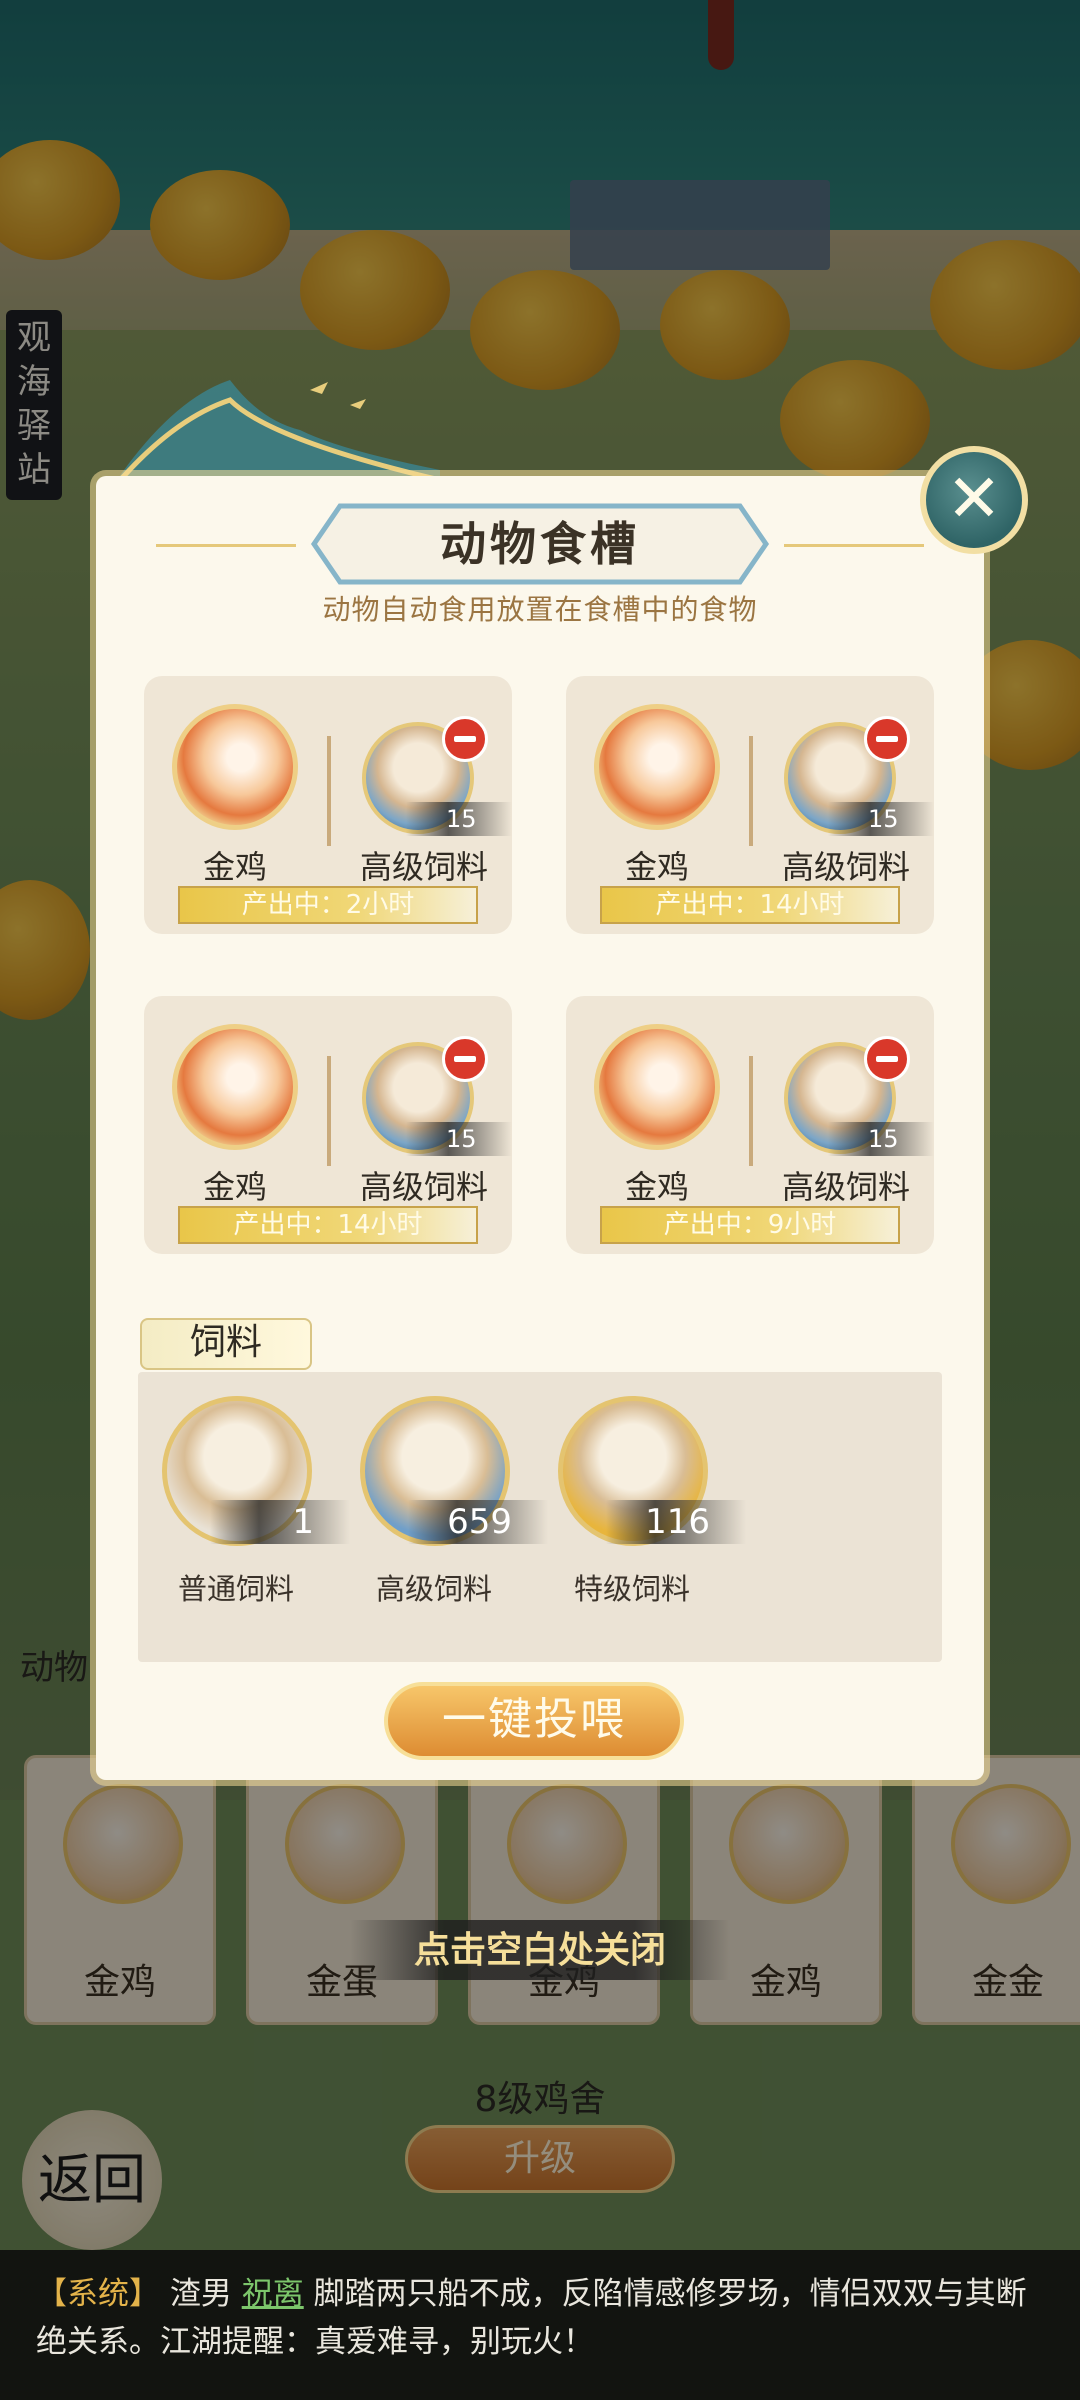 The height and width of the screenshot is (2400, 1080). I want to click on inventory-item-special-feed: 116 特级饲料, so click(640, 1506).